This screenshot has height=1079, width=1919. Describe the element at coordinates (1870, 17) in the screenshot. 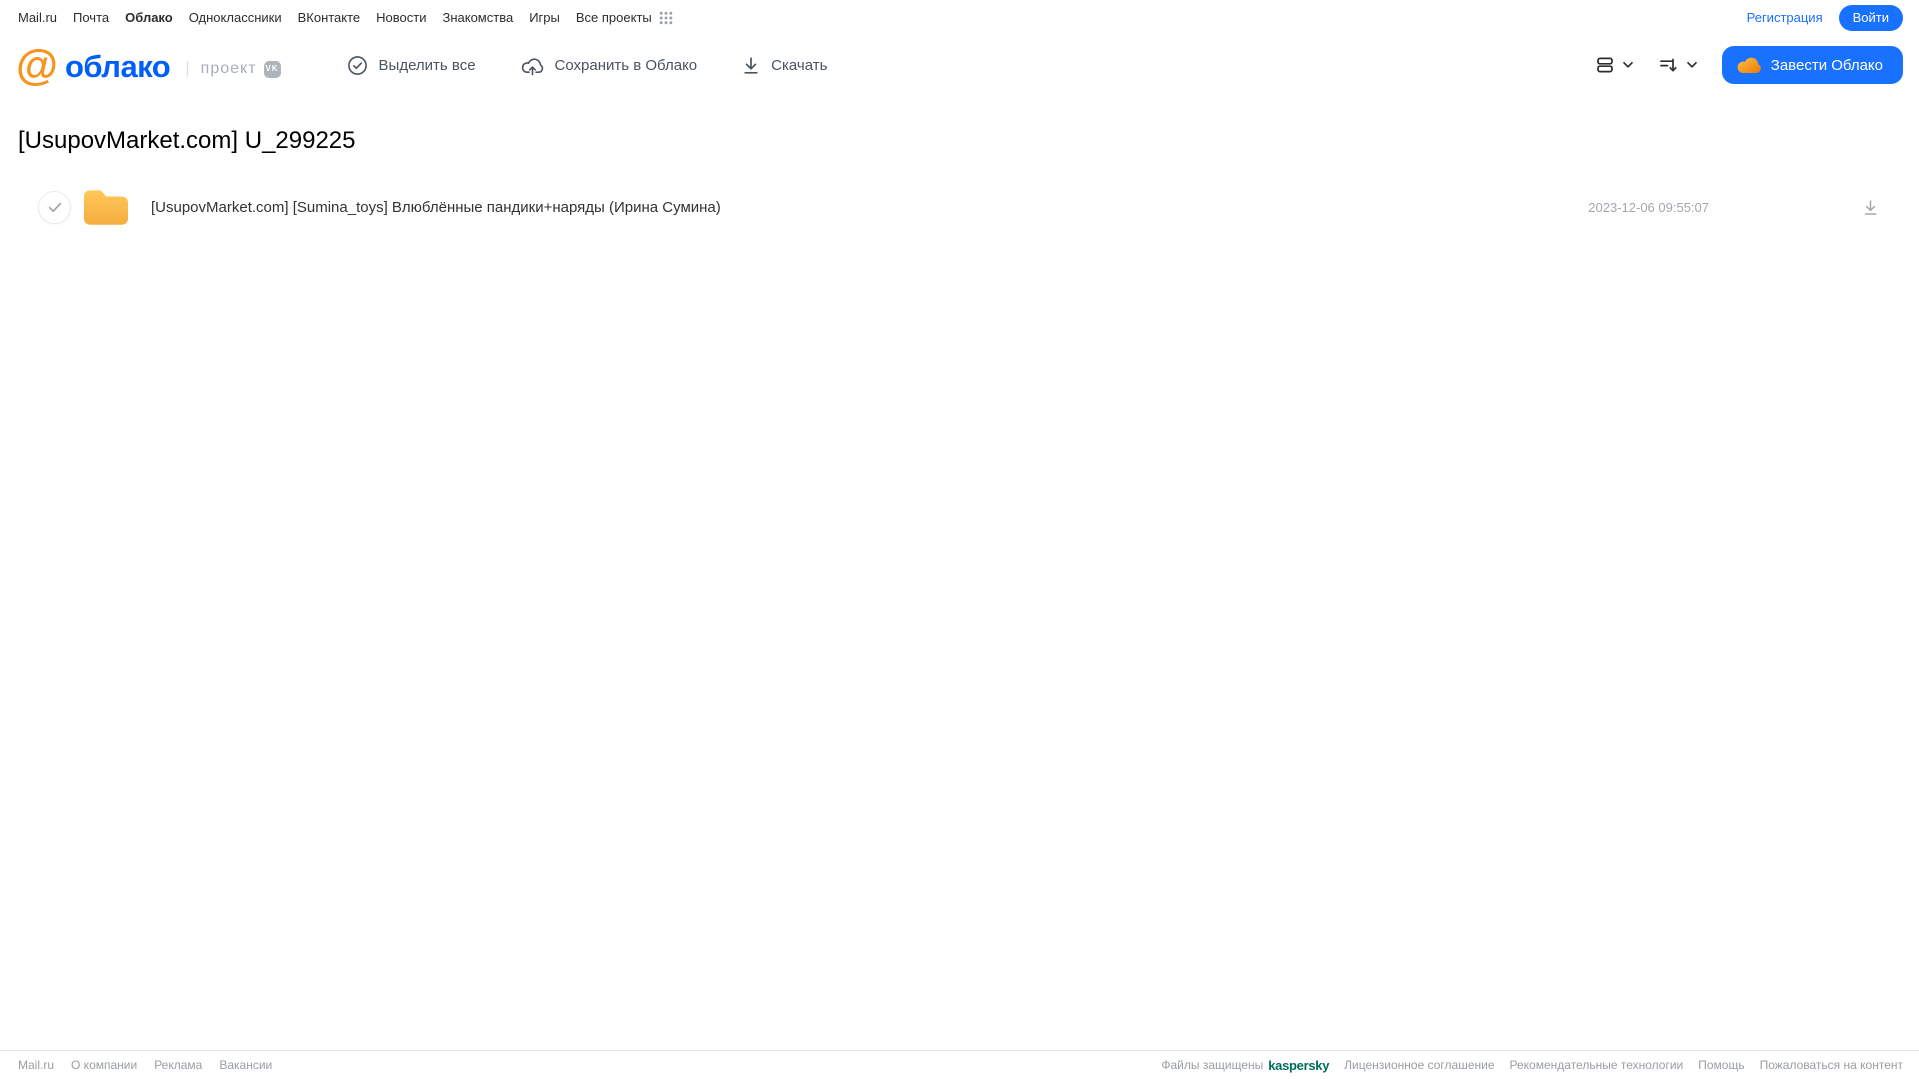

I see `login-button: Войти` at that location.